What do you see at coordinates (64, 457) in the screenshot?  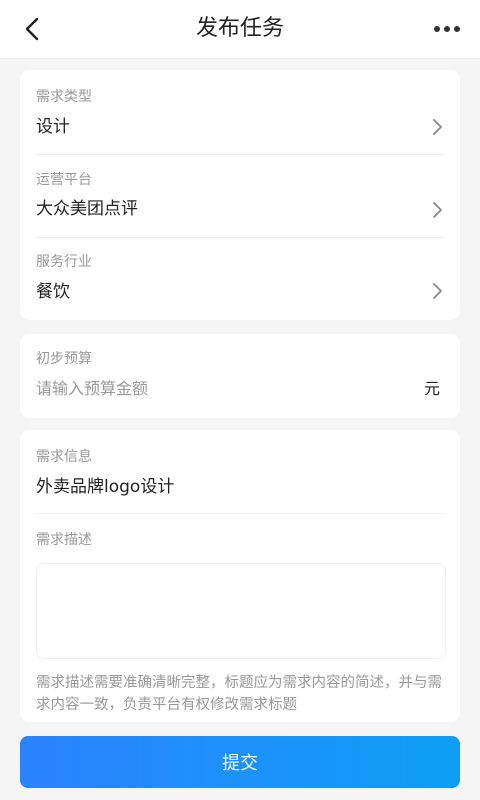 I see `demand-info-label: 需求信息` at bounding box center [64, 457].